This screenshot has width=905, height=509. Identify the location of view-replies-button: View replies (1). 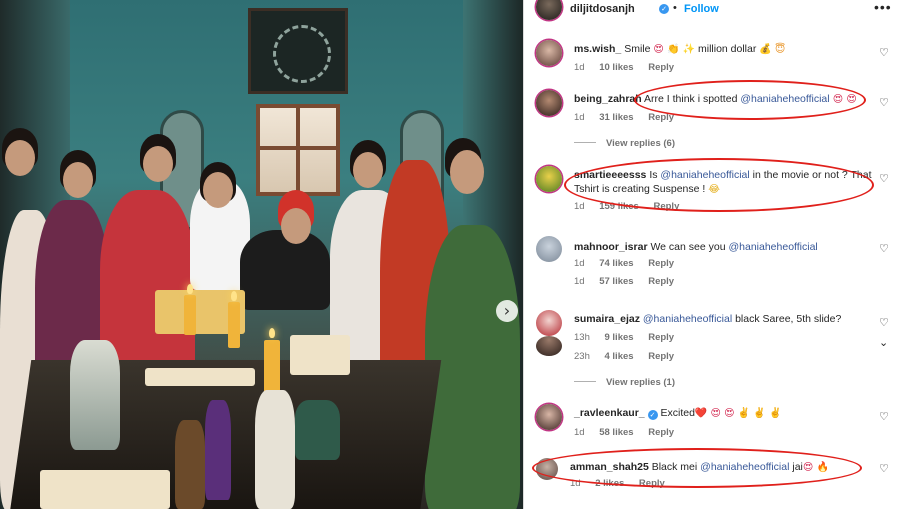
(624, 382).